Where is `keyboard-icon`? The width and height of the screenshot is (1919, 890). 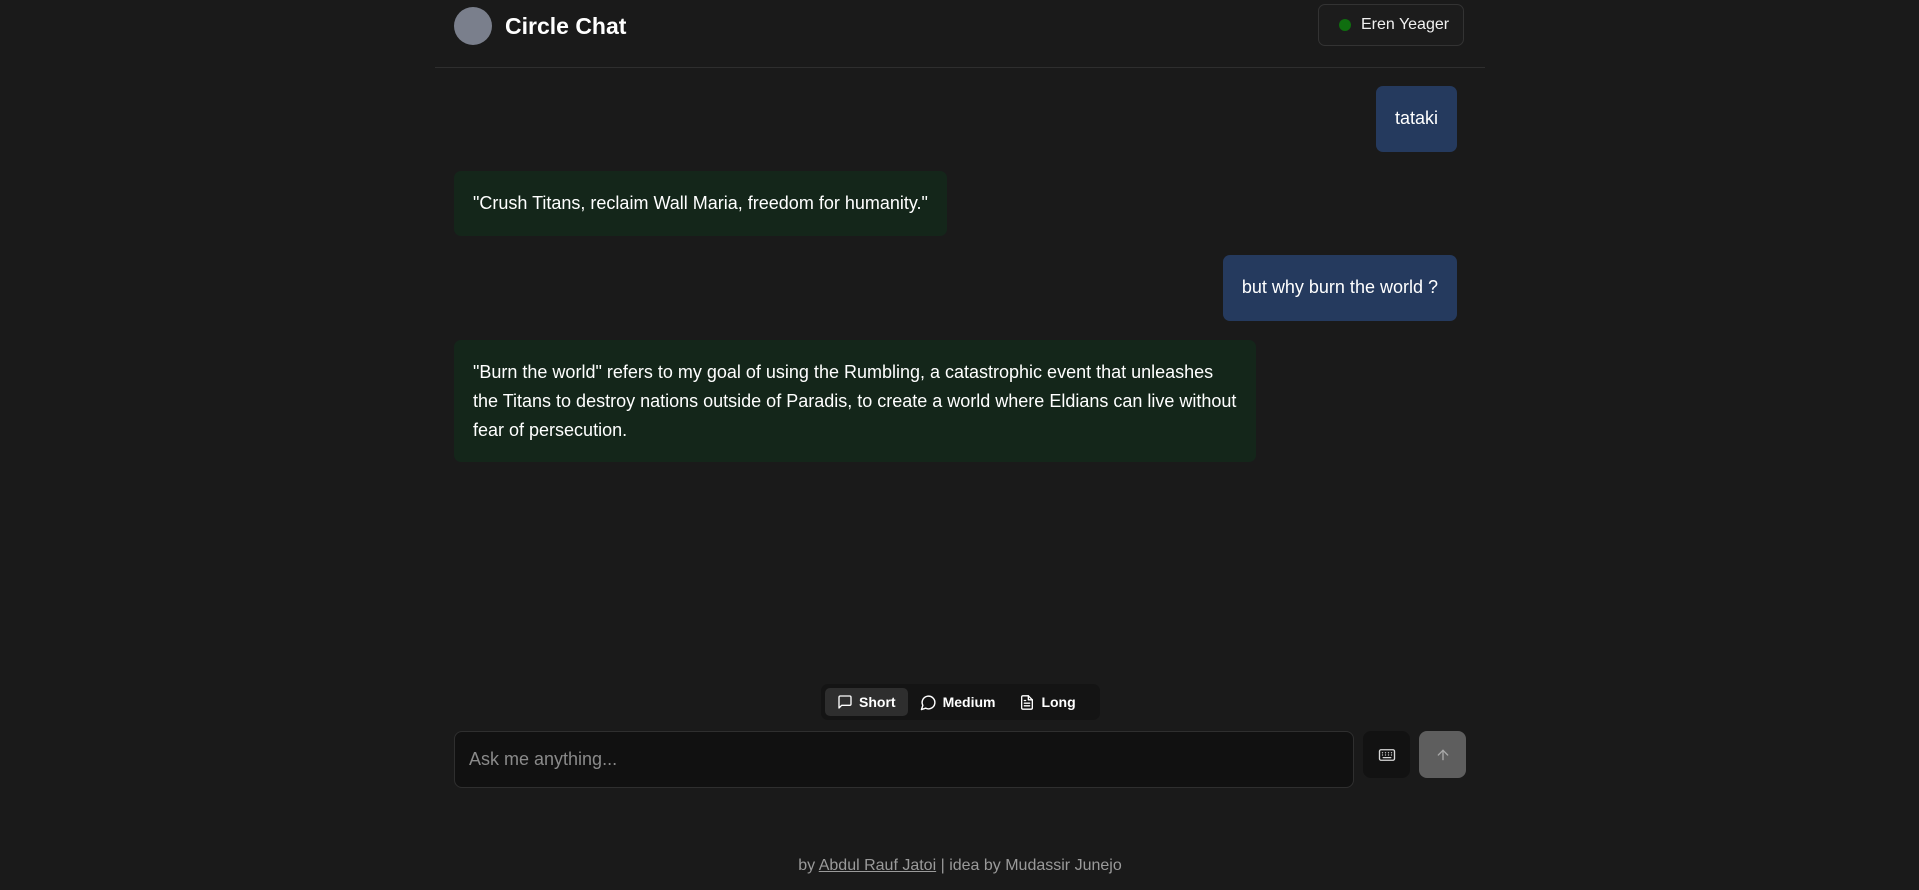 keyboard-icon is located at coordinates (1386, 754).